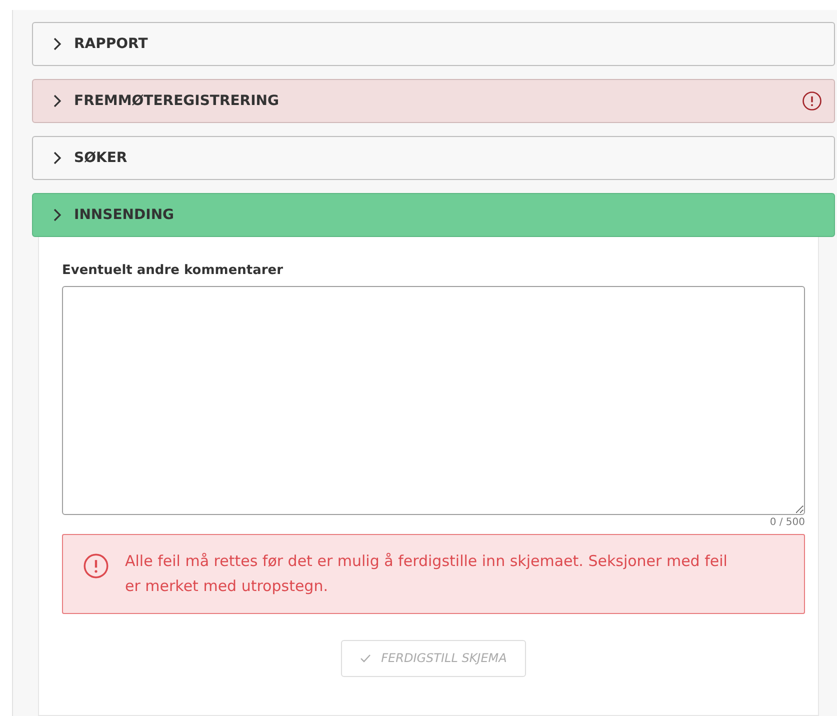  Describe the element at coordinates (173, 270) in the screenshot. I see `field-label: Eventuelt andre kommentarer` at that location.